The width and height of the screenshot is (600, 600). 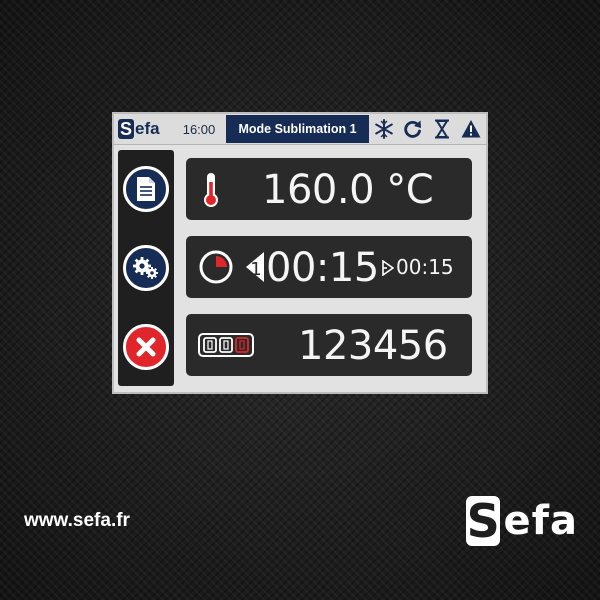 What do you see at coordinates (413, 129) in the screenshot?
I see `refresh-icon` at bounding box center [413, 129].